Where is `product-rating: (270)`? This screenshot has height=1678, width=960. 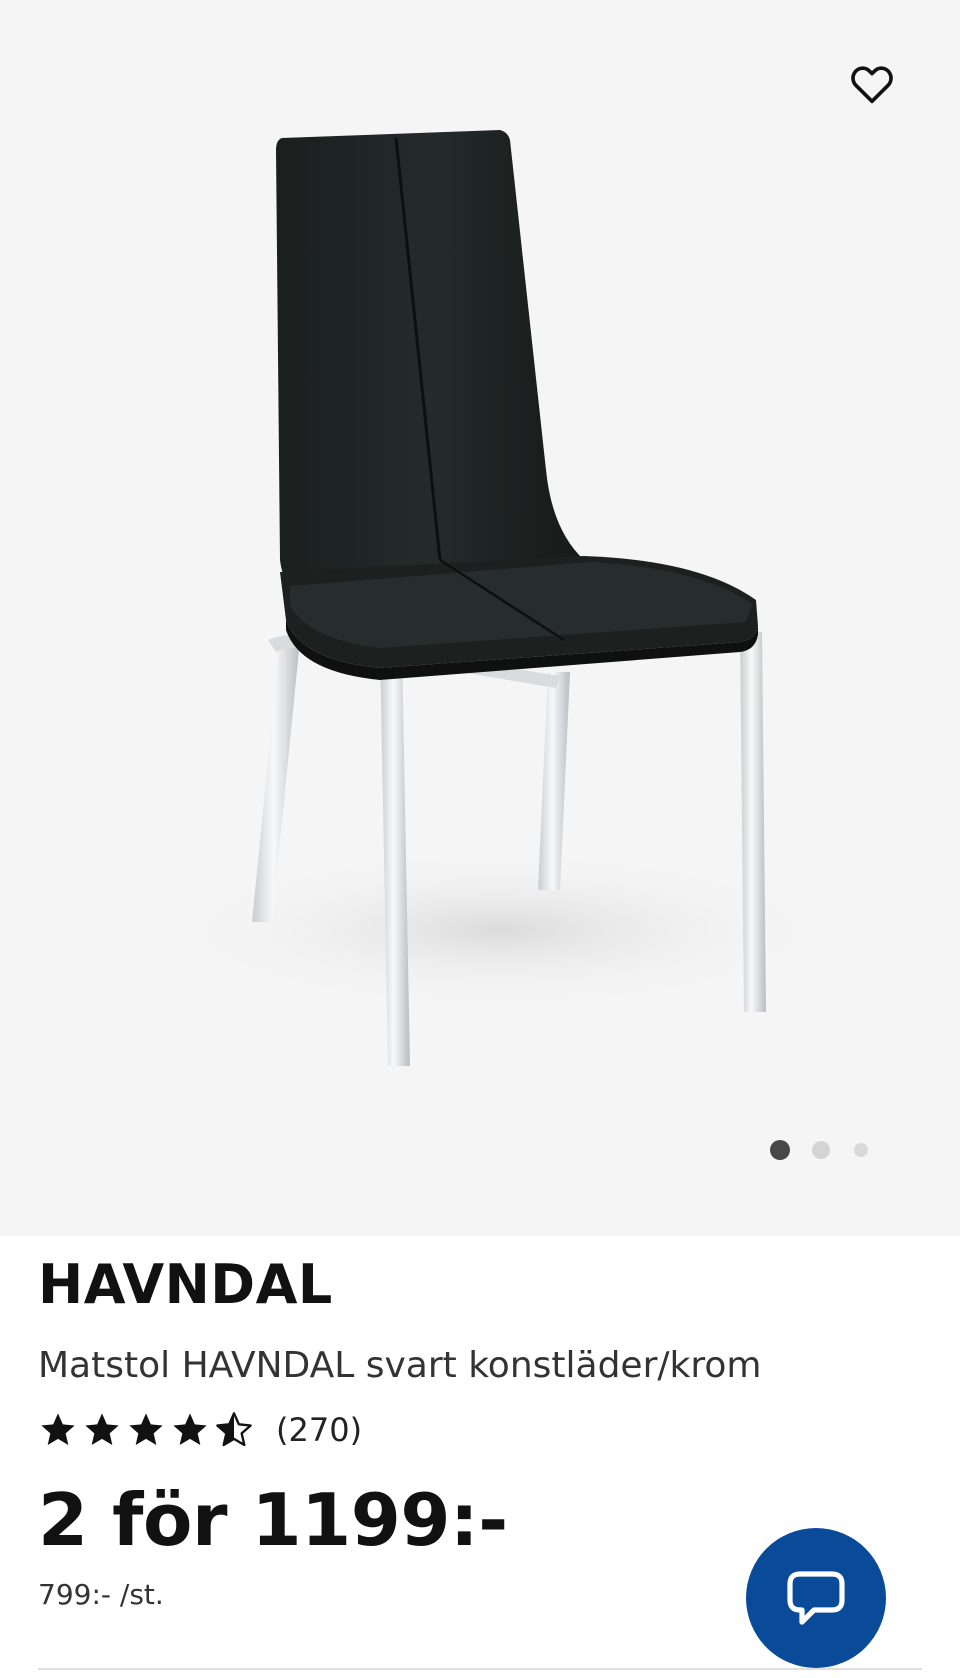 product-rating: (270) is located at coordinates (200, 1430).